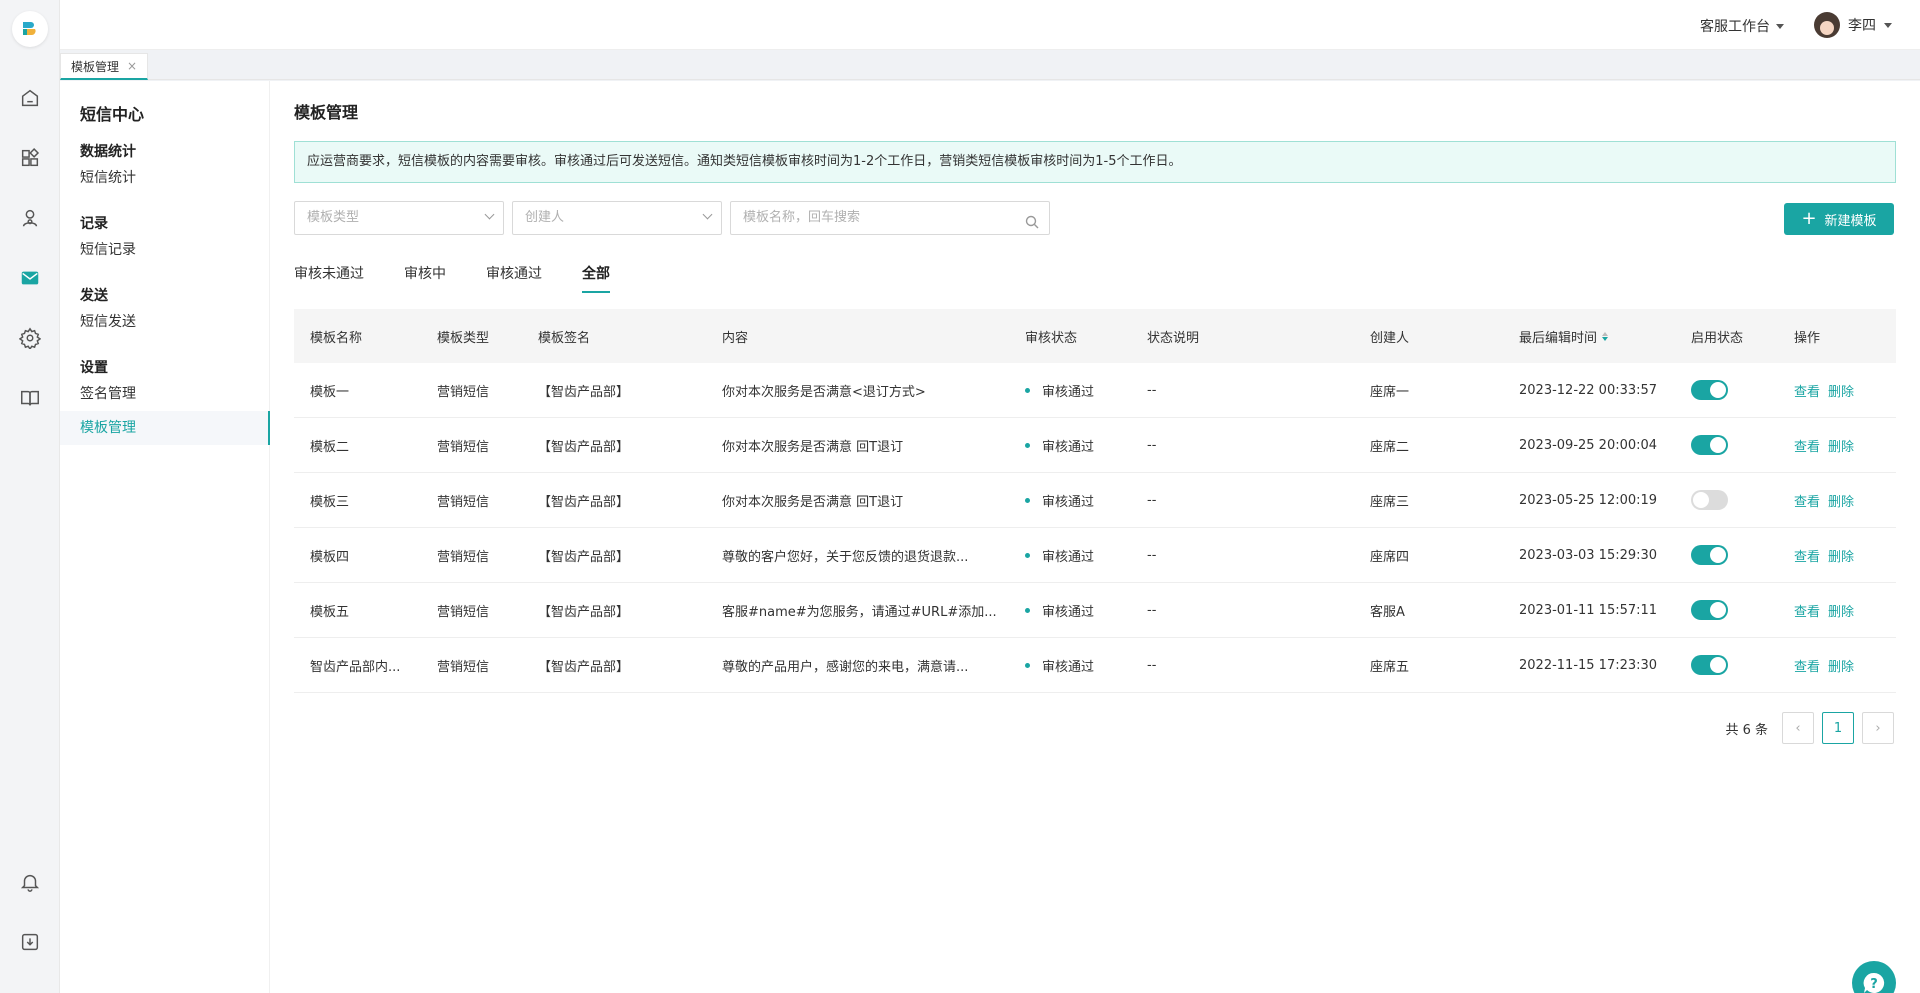  What do you see at coordinates (1853, 25) in the screenshot?
I see `user-menu: 李四` at bounding box center [1853, 25].